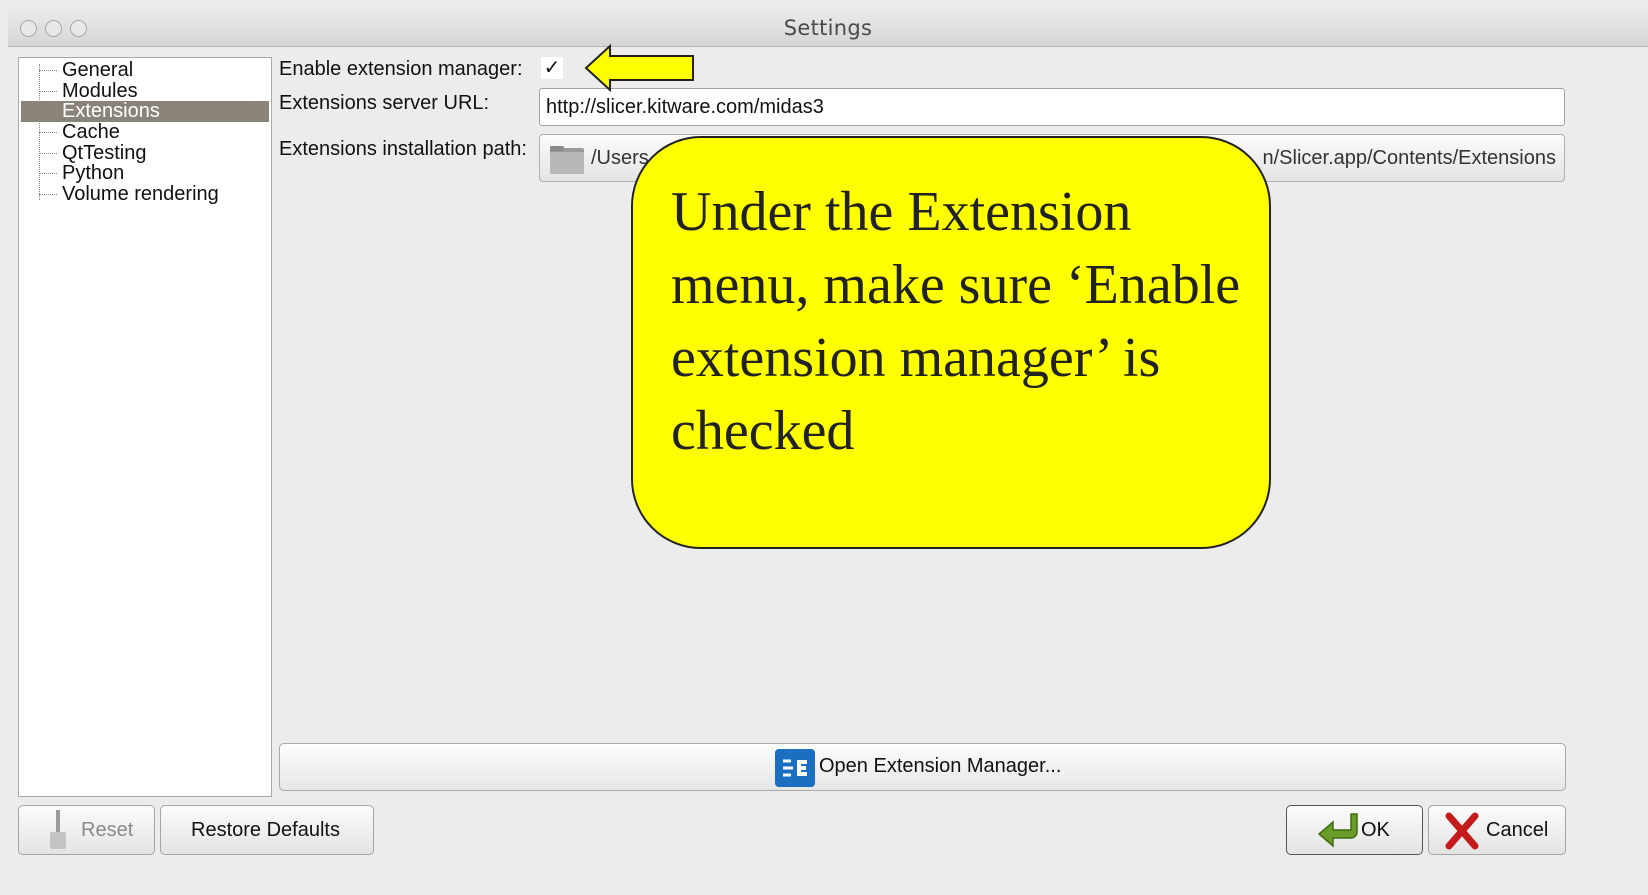 The width and height of the screenshot is (1648, 895). What do you see at coordinates (567, 160) in the screenshot?
I see `folder-icon` at bounding box center [567, 160].